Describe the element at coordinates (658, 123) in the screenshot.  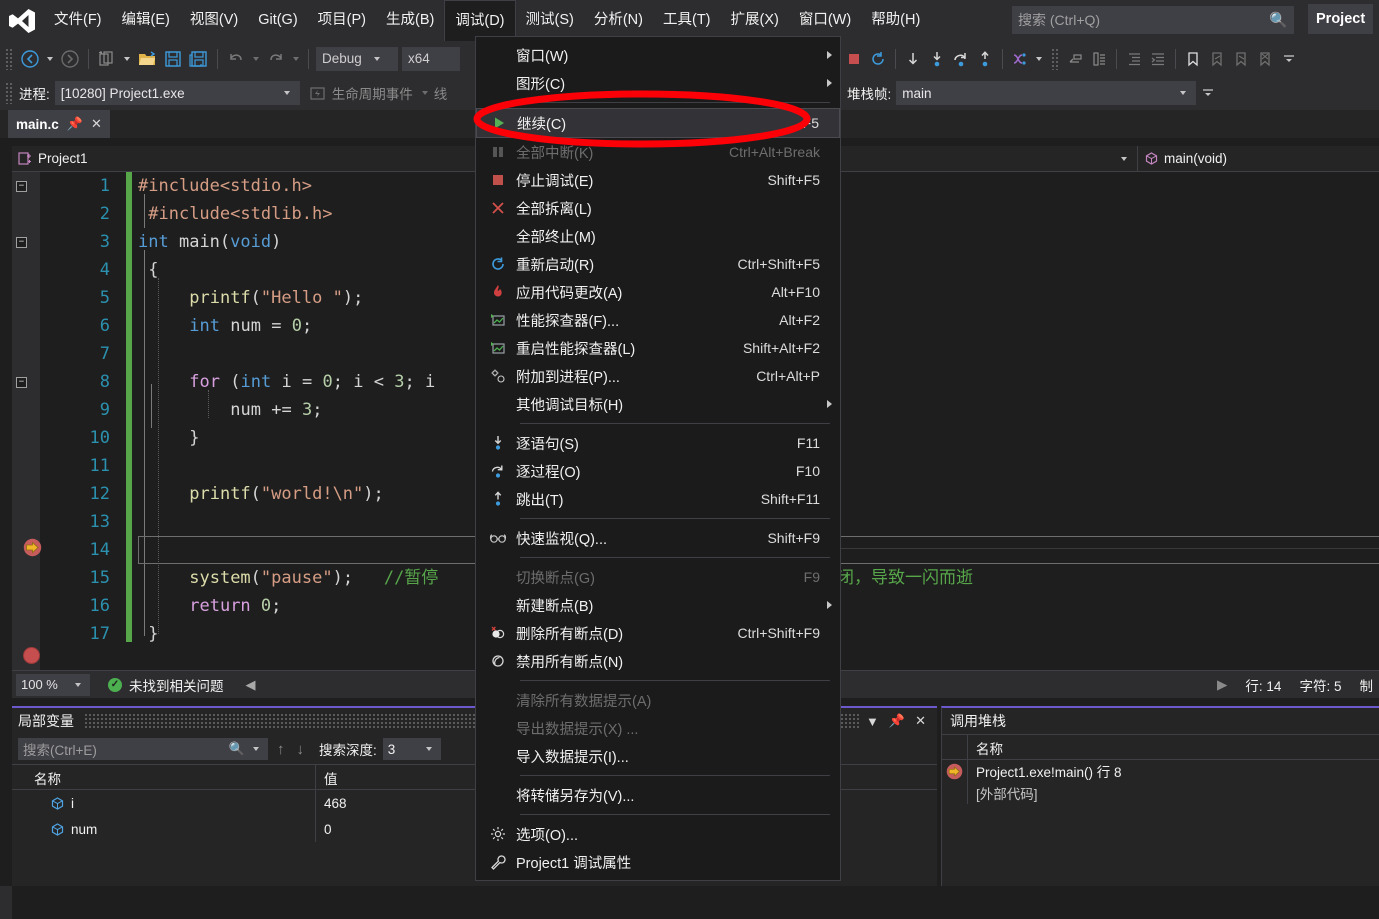
I see `debug-menu-item: 继续(C) F5` at that location.